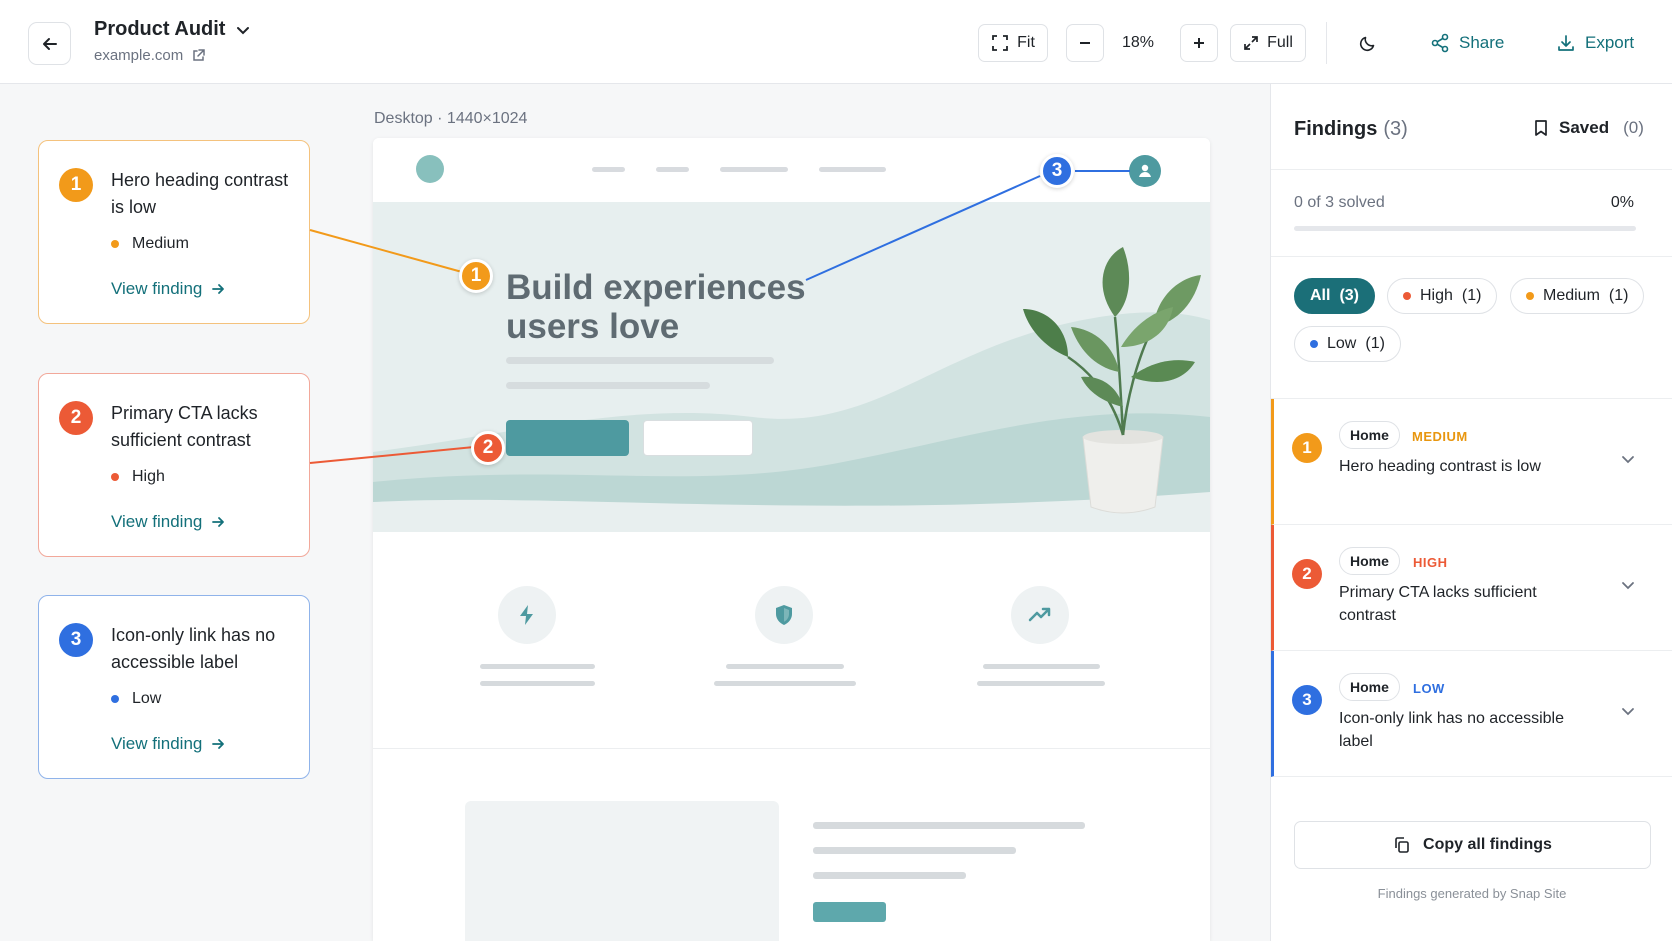  What do you see at coordinates (698, 438) in the screenshot?
I see `mock-secondary-cta` at bounding box center [698, 438].